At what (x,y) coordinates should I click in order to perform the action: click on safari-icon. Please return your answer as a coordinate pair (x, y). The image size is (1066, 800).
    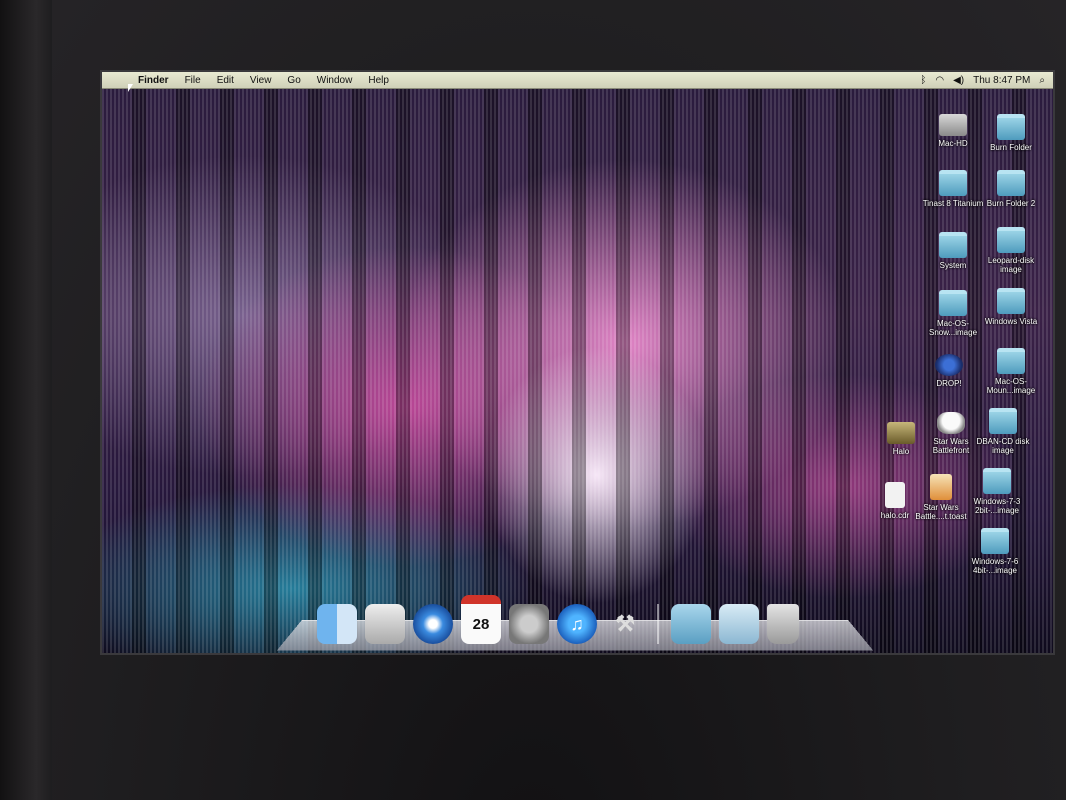
    Looking at the image, I should click on (433, 624).